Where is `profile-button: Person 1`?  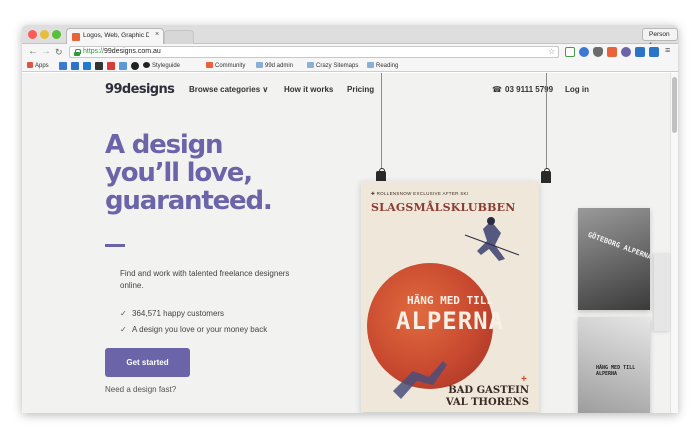
profile-button: Person 1 is located at coordinates (660, 38).